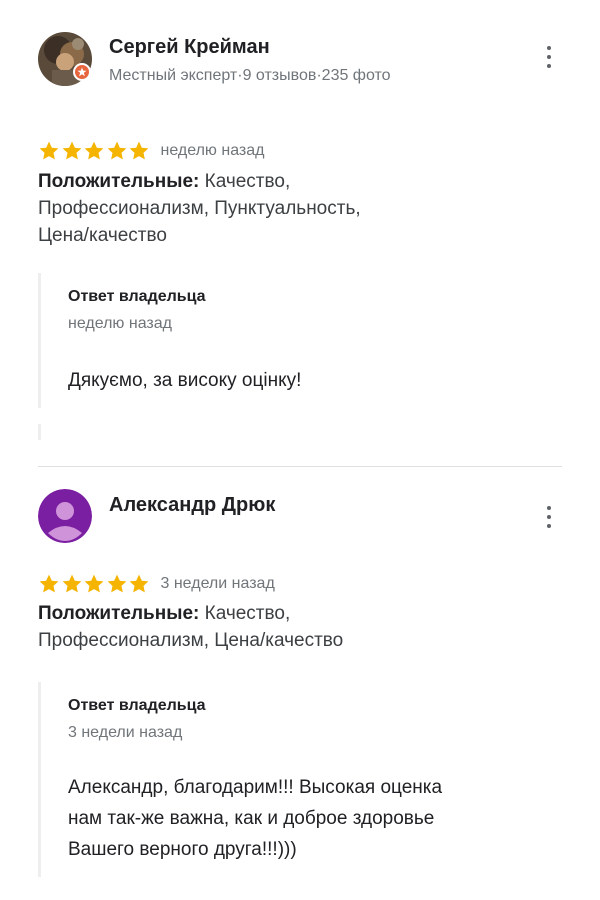 This screenshot has height=900, width=600. What do you see at coordinates (125, 732) in the screenshot?
I see `reply-date: 3 недели назад` at bounding box center [125, 732].